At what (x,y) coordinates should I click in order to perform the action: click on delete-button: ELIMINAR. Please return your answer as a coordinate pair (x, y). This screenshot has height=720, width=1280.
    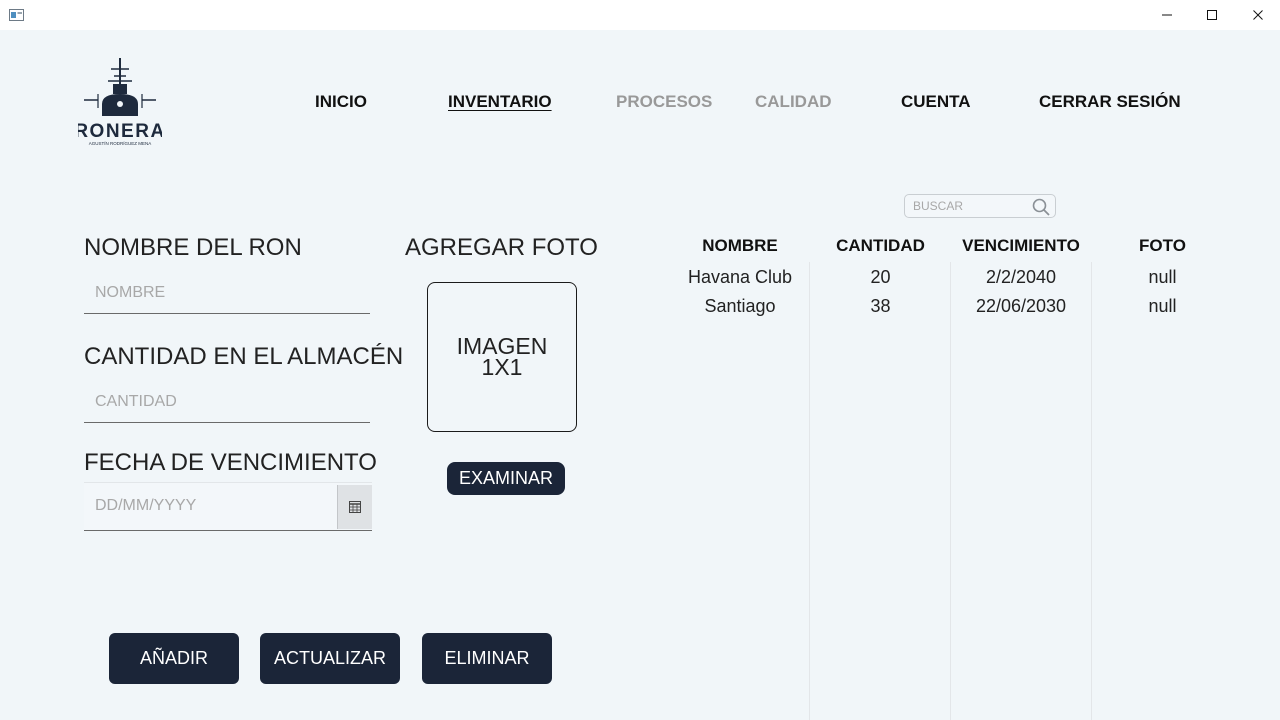
    Looking at the image, I should click on (487, 658).